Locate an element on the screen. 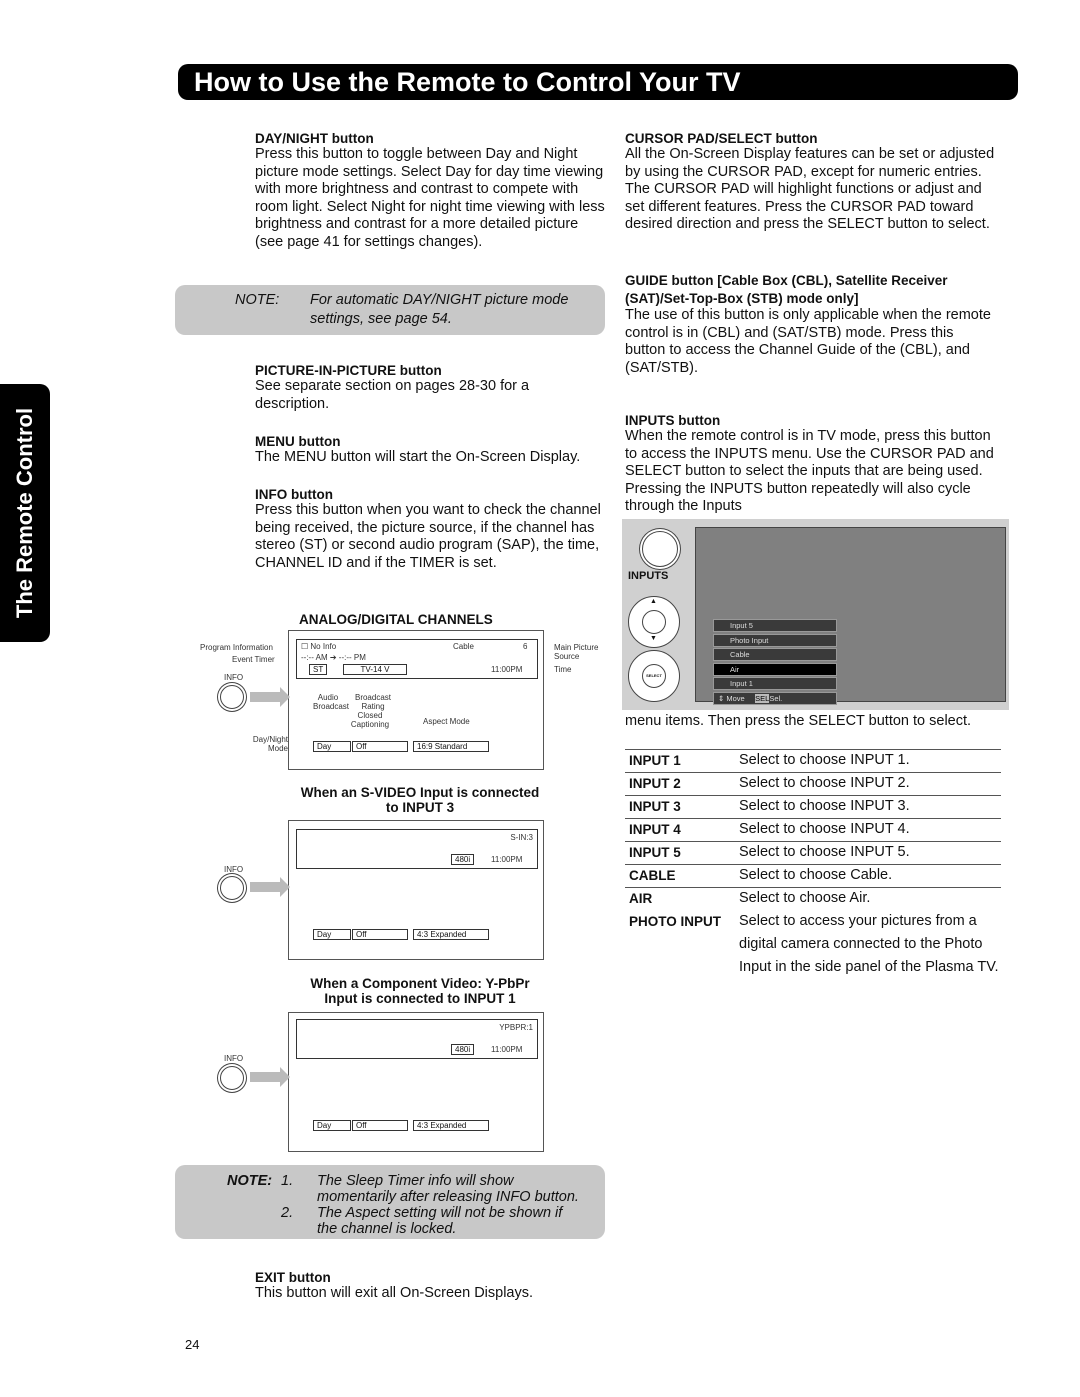 Image resolution: width=1080 pixels, height=1397 pixels. sel-key: SEL is located at coordinates (762, 698).